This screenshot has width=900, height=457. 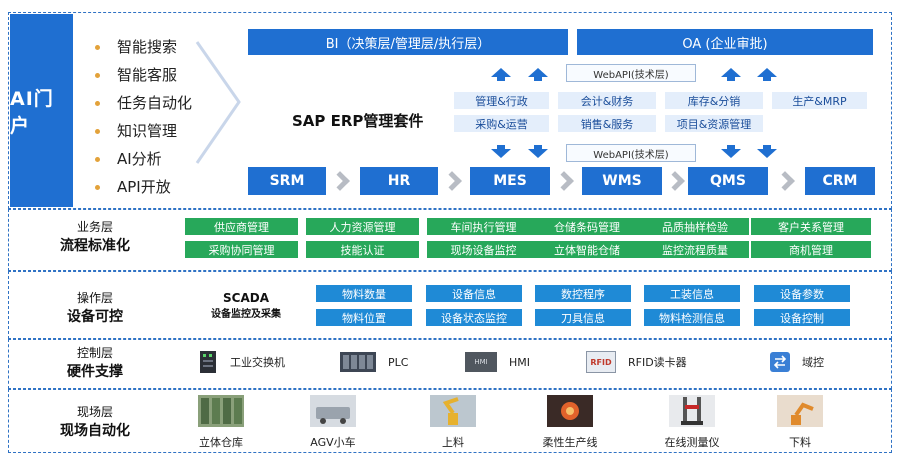 What do you see at coordinates (636, 362) in the screenshot?
I see `hardware-rfid: RFID RFID读卡器` at bounding box center [636, 362].